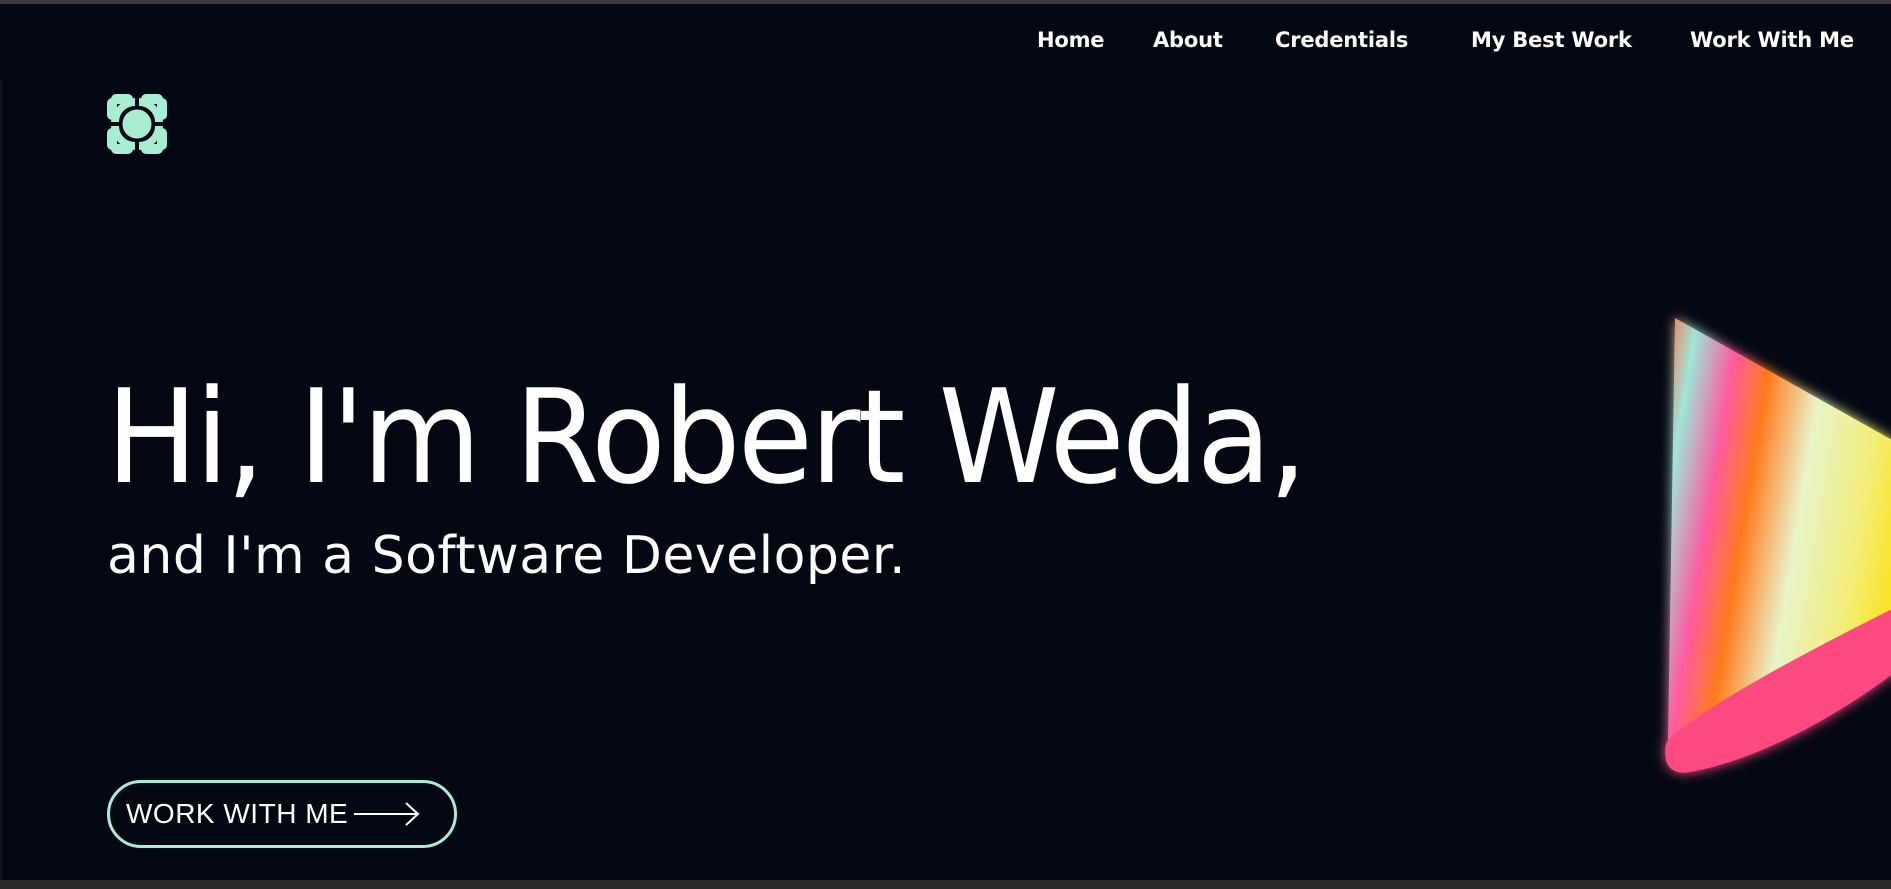 The height and width of the screenshot is (889, 1891). I want to click on arrow-right-icon, so click(387, 814).